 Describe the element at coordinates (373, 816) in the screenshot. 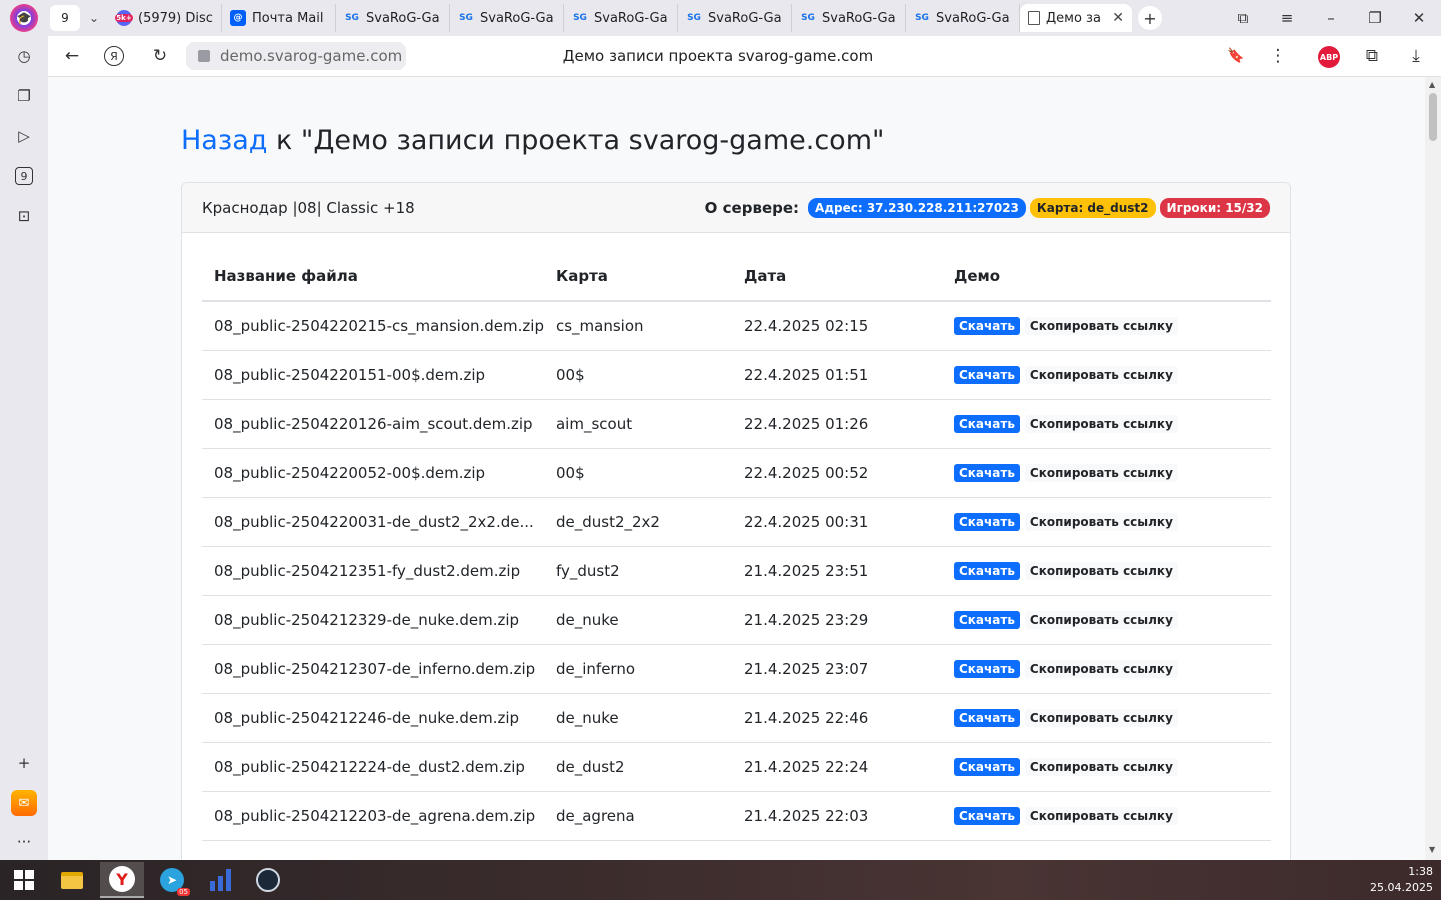

I see `file-name: 08_public-2504212203-de_agrena.dem.zip` at that location.